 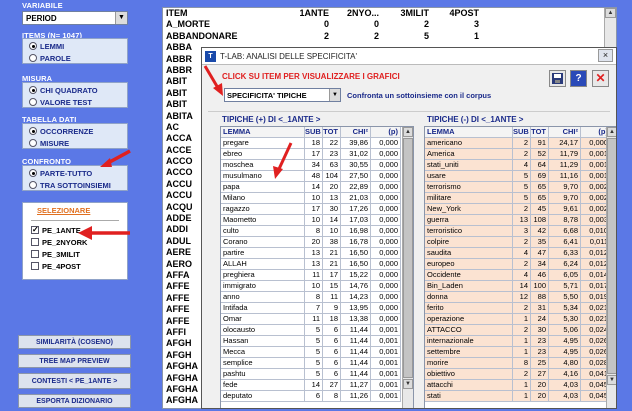 What do you see at coordinates (317, 275) in the screenshot?
I see `table-row: preghiera 11 17 15,22 0,000` at bounding box center [317, 275].